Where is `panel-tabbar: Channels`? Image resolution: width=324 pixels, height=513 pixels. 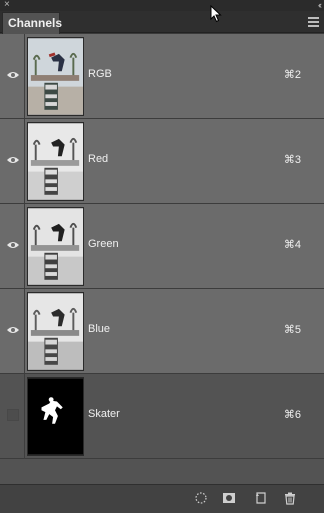 panel-tabbar: Channels is located at coordinates (162, 22).